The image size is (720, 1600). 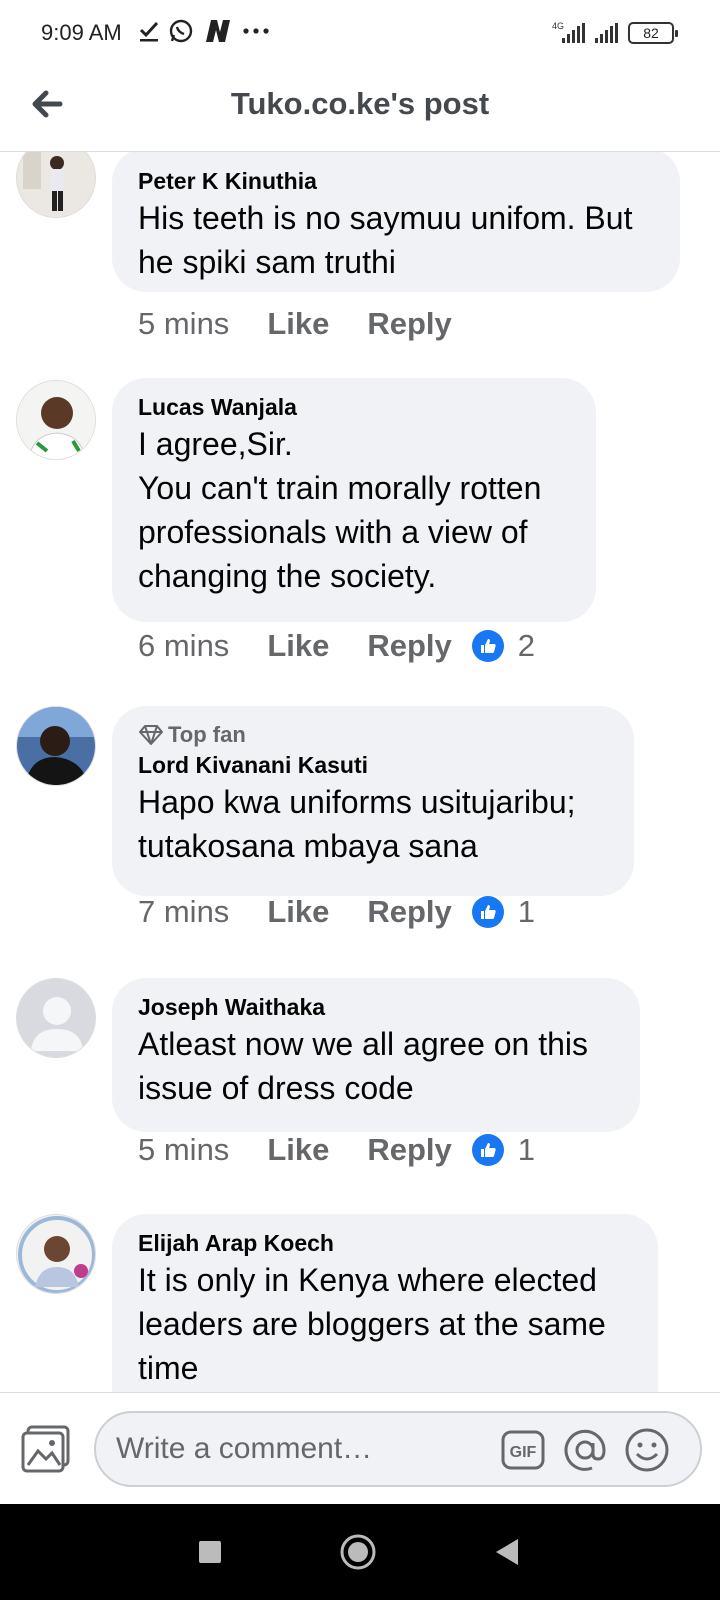 I want to click on comment-text-line: issue of dress code, so click(x=276, y=1088).